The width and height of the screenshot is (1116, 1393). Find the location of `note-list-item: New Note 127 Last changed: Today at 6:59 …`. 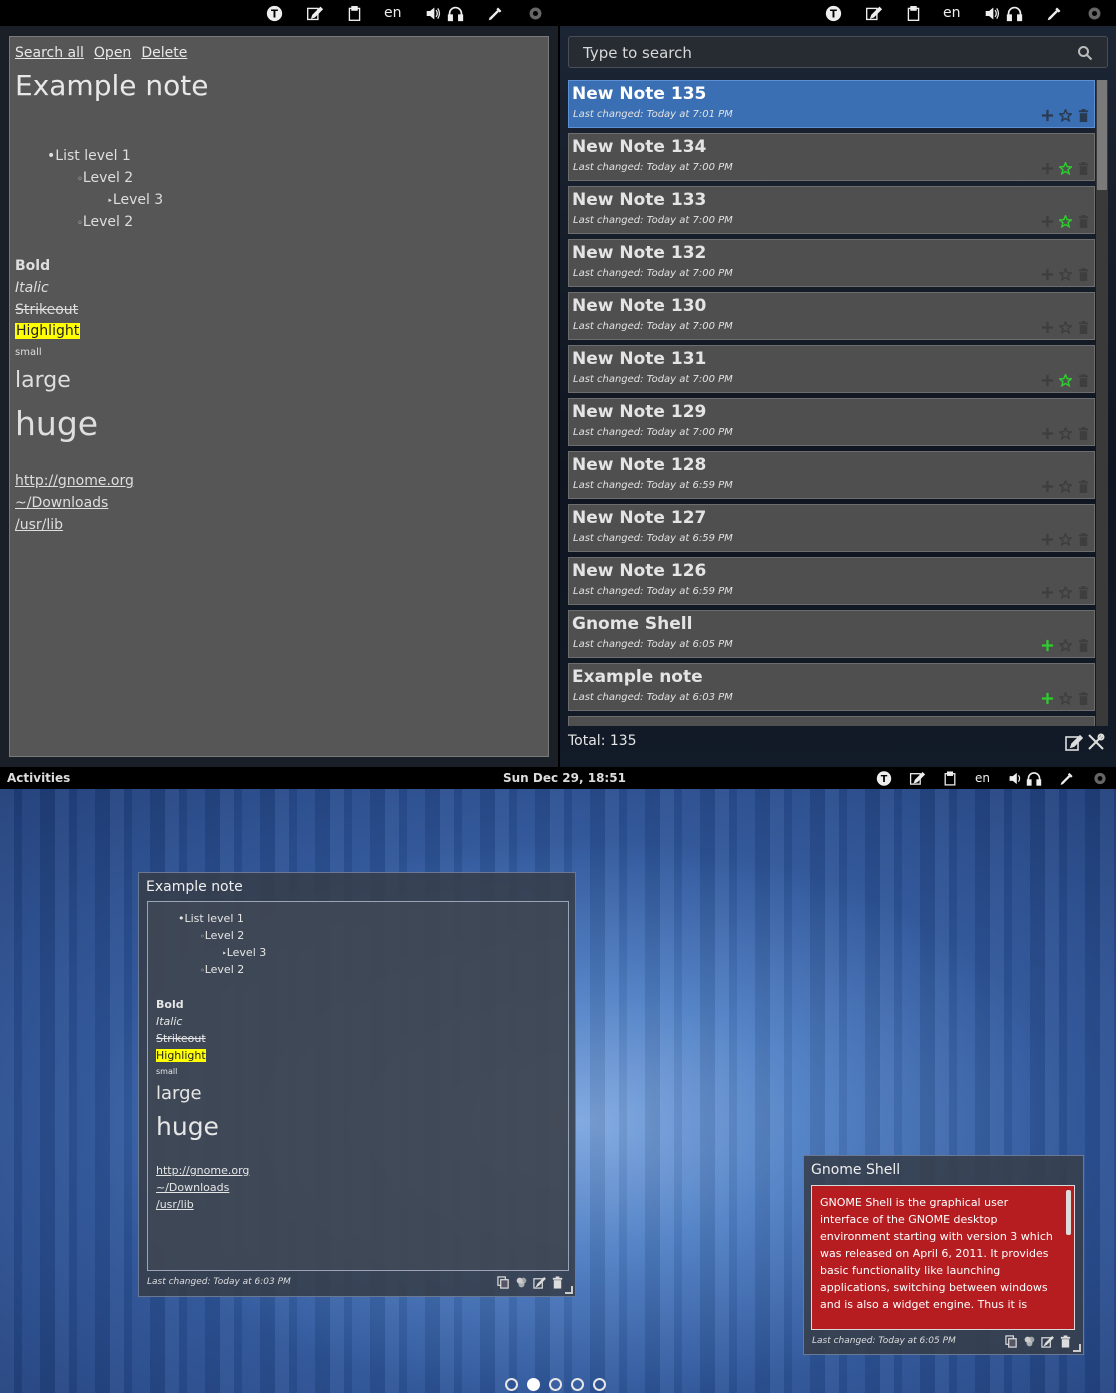

note-list-item: New Note 127 Last changed: Today at 6:59 … is located at coordinates (831, 528).